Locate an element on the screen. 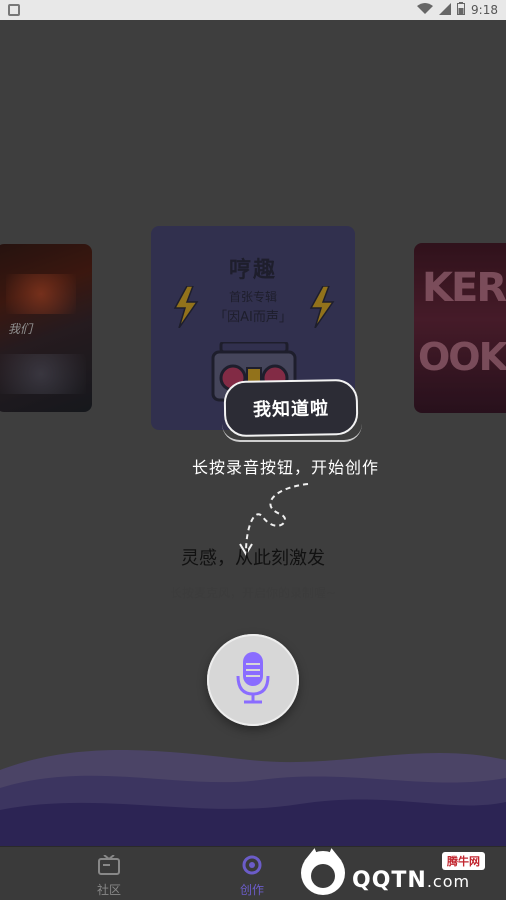 Image resolution: width=506 pixels, height=900 pixels. nav-item-community: 社区 is located at coordinates (109, 876).